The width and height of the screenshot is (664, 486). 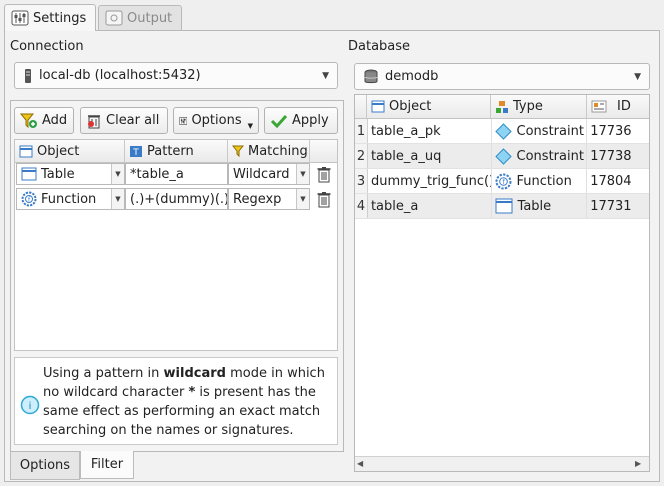 I want to click on menu-arrow-icon: ▼, so click(x=250, y=126).